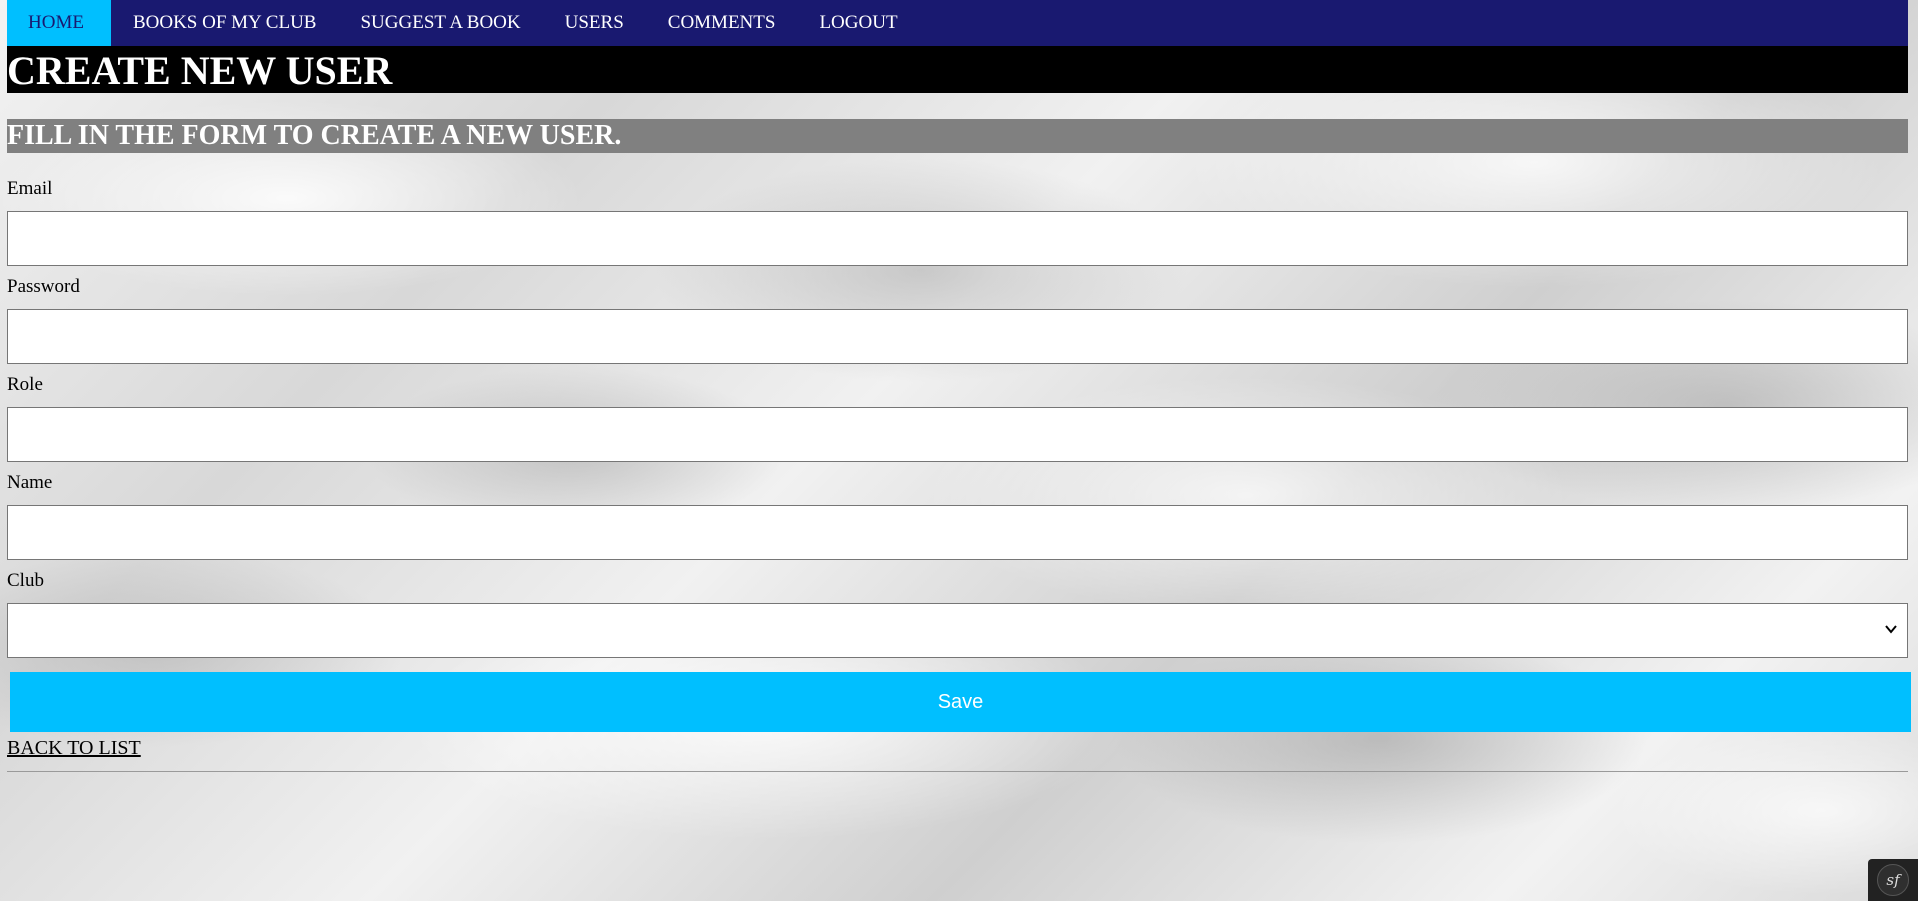  I want to click on club-label: Club, so click(25, 580).